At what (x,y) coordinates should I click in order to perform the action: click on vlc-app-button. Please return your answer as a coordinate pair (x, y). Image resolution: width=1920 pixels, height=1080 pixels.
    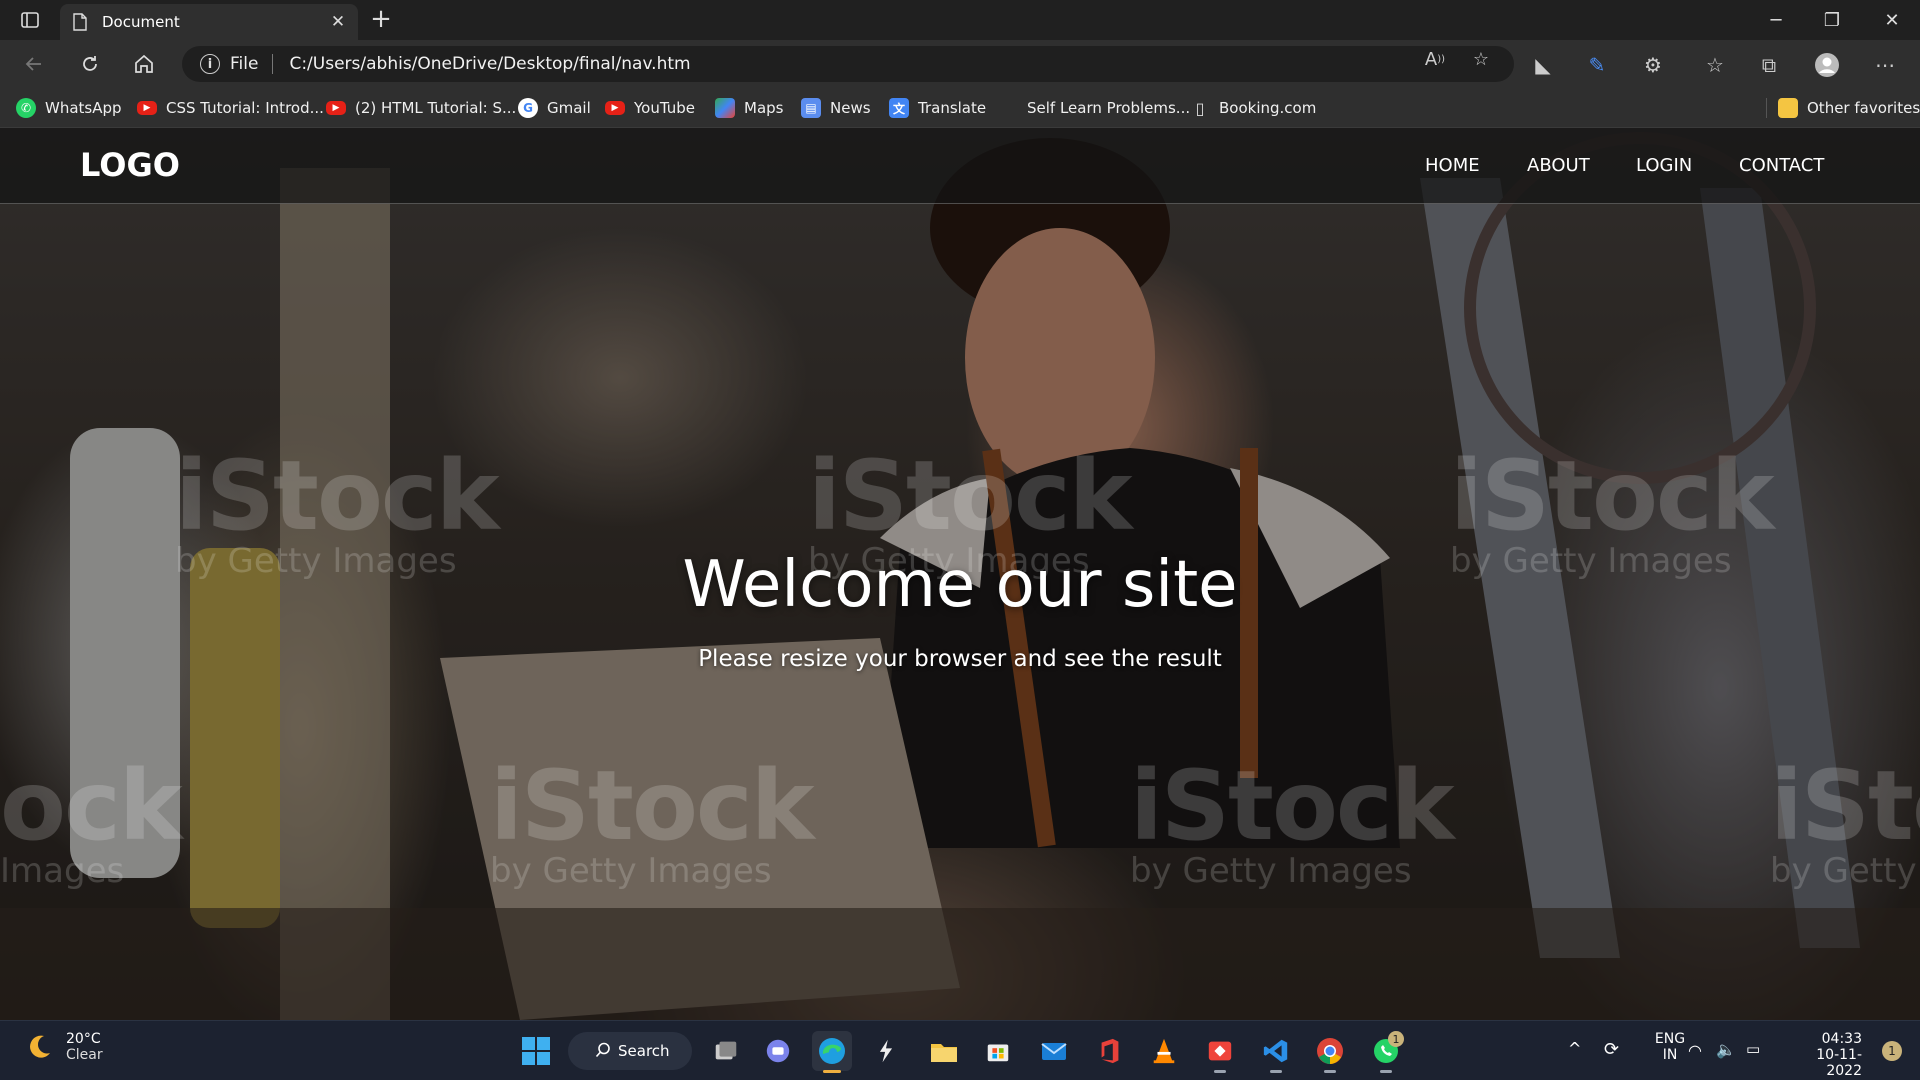
    Looking at the image, I should click on (1164, 1051).